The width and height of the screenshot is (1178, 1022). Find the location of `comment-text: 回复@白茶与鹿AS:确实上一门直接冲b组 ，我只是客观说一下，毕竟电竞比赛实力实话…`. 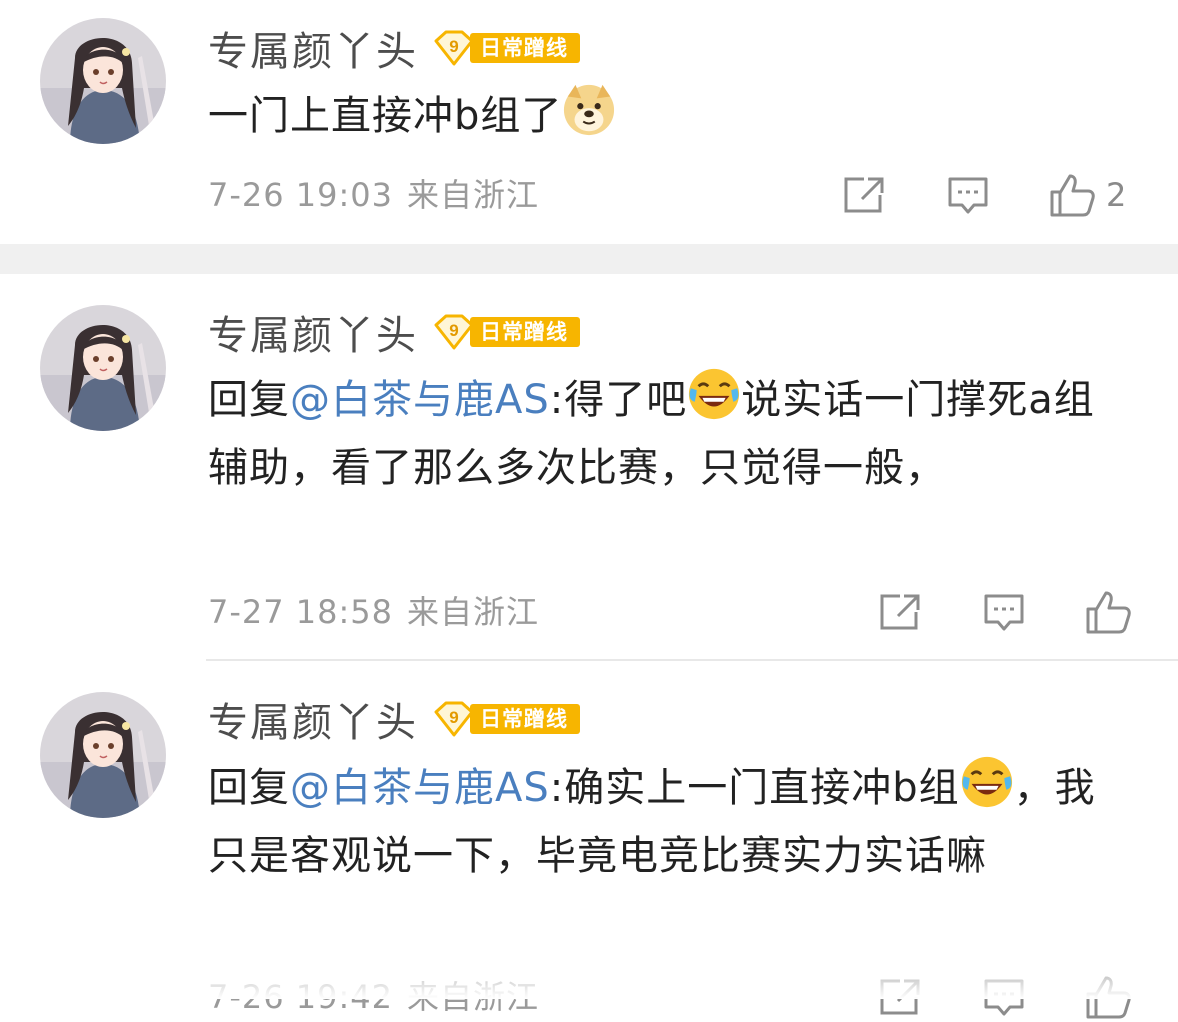

comment-text: 回复@白茶与鹿AS:确实上一门直接冲b组 ，我只是客观说一下，毕竟电竞比赛实力实话… is located at coordinates (668, 822).